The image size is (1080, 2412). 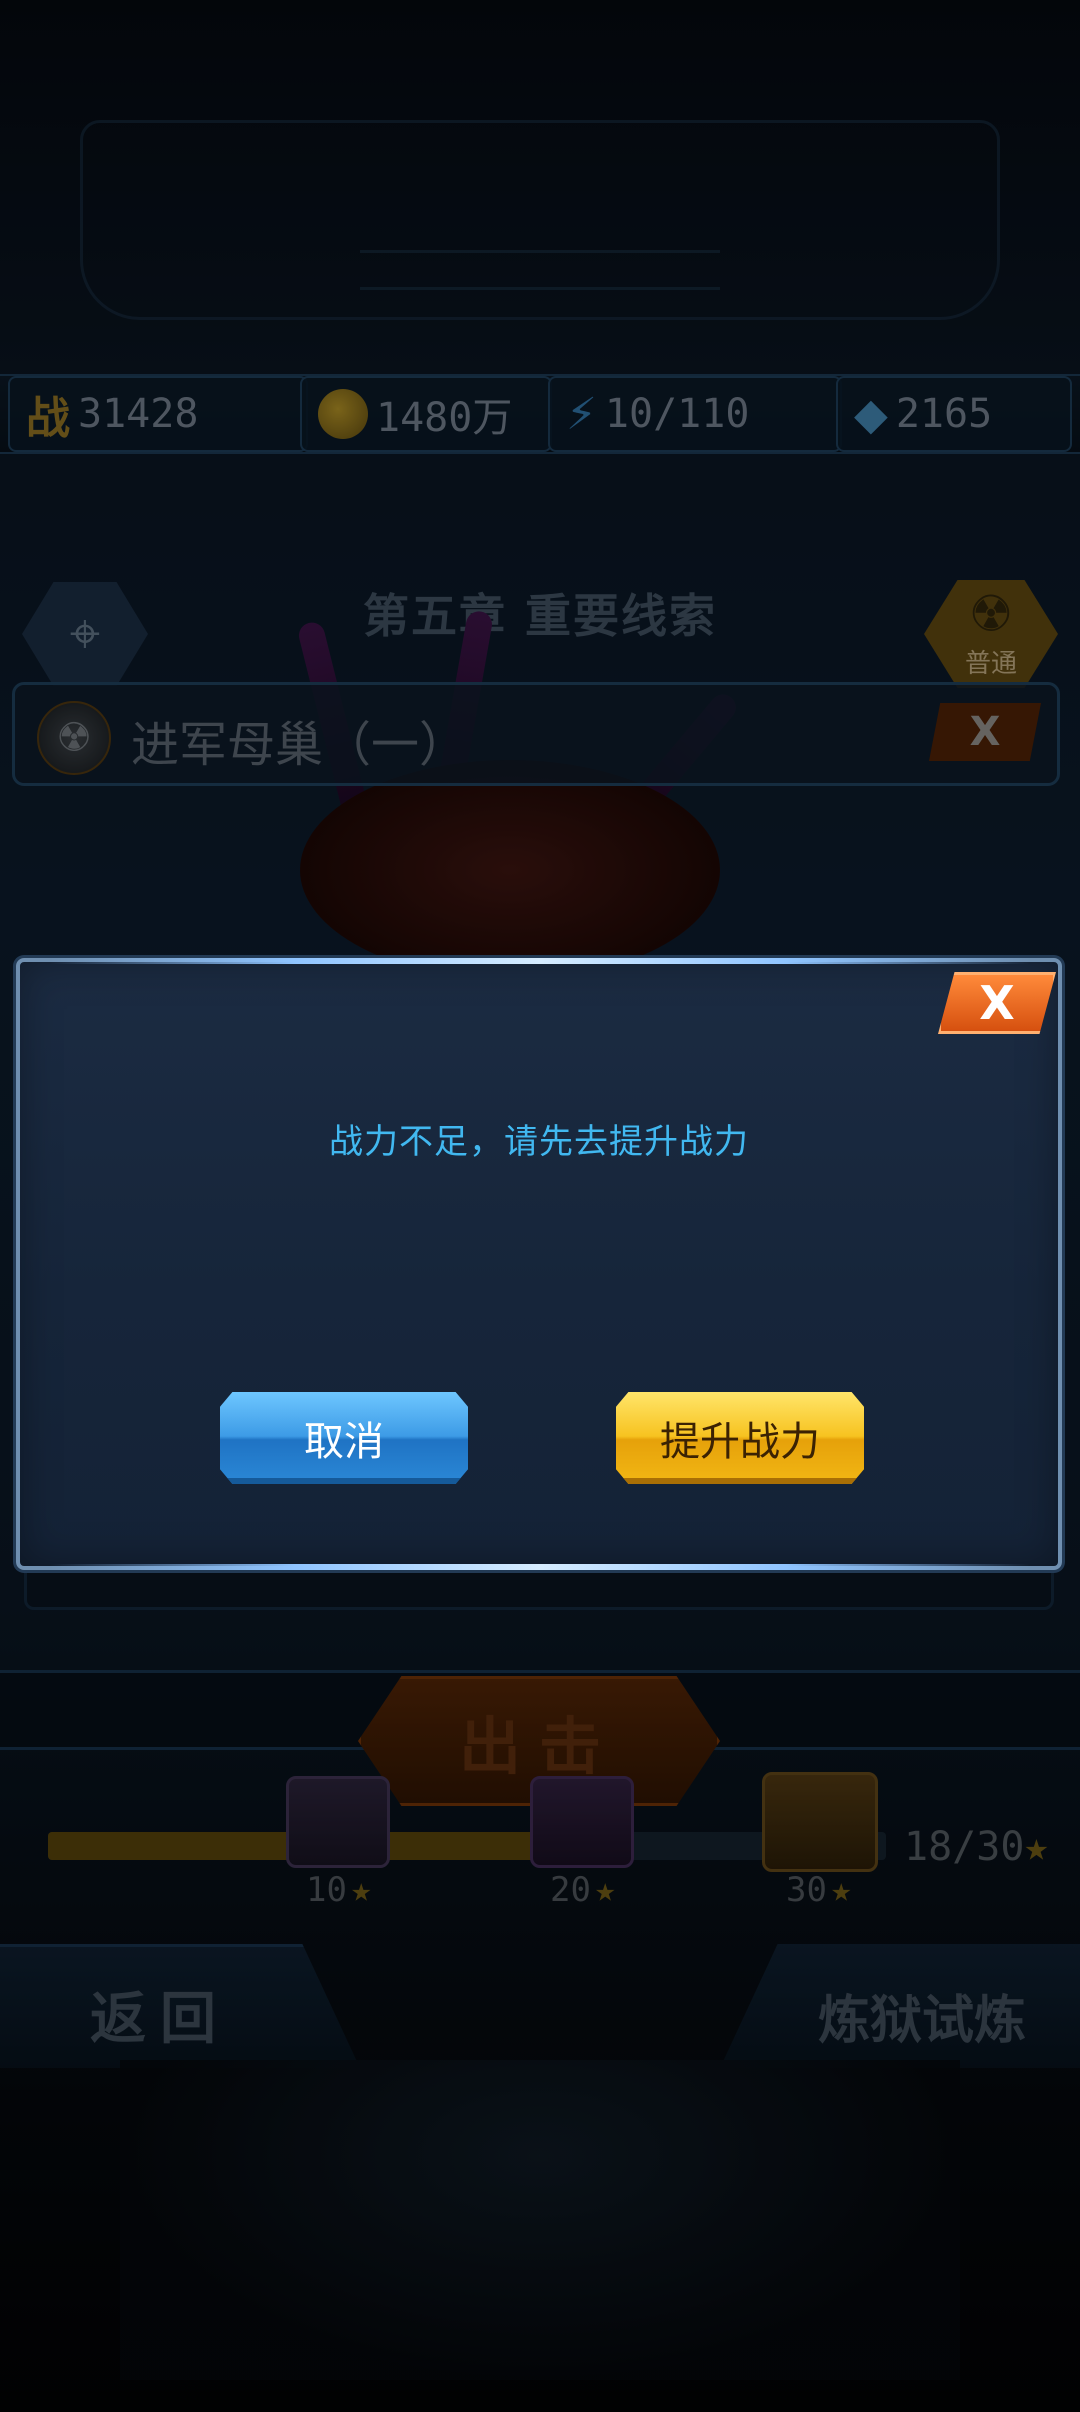 I want to click on dialog-message: 战力不足，请先去提升战力, so click(x=539, y=1142).